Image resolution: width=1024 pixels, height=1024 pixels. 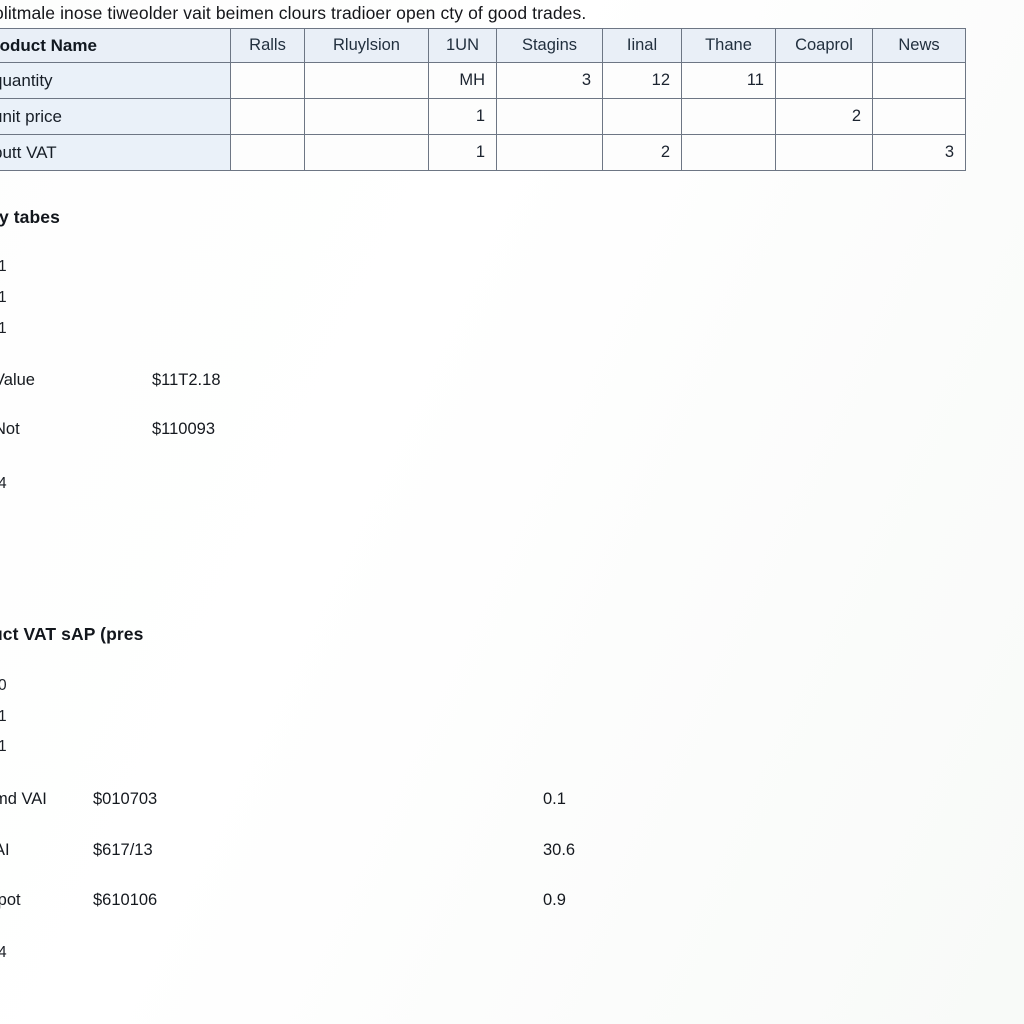 What do you see at coordinates (462, 116) in the screenshot?
I see `cell-unit-price-tun: 1` at bounding box center [462, 116].